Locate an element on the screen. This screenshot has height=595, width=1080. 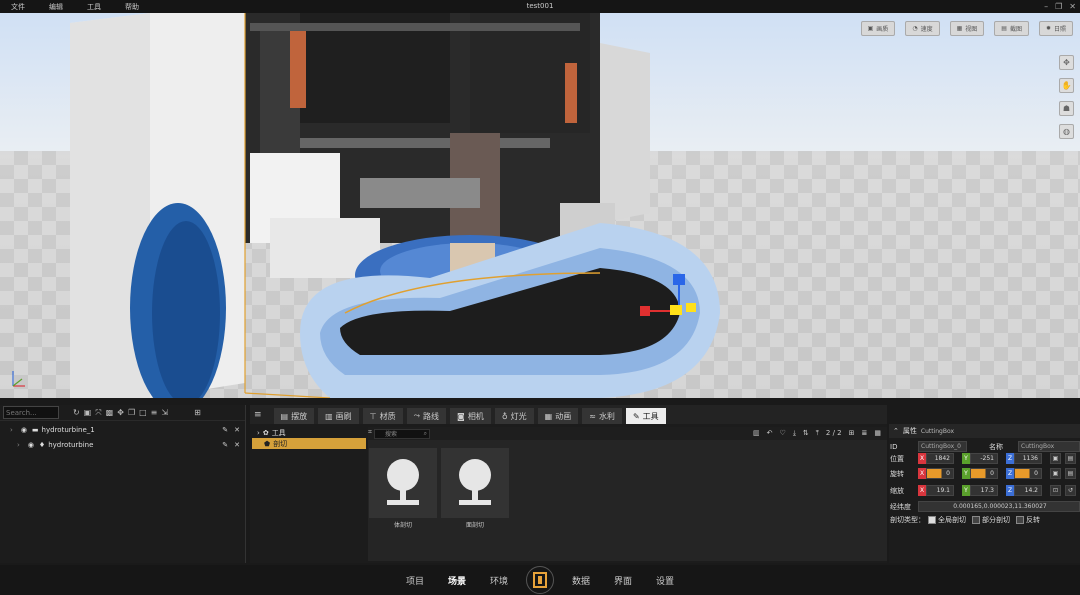
position-y-input: -251 is located at coordinates (984, 458).